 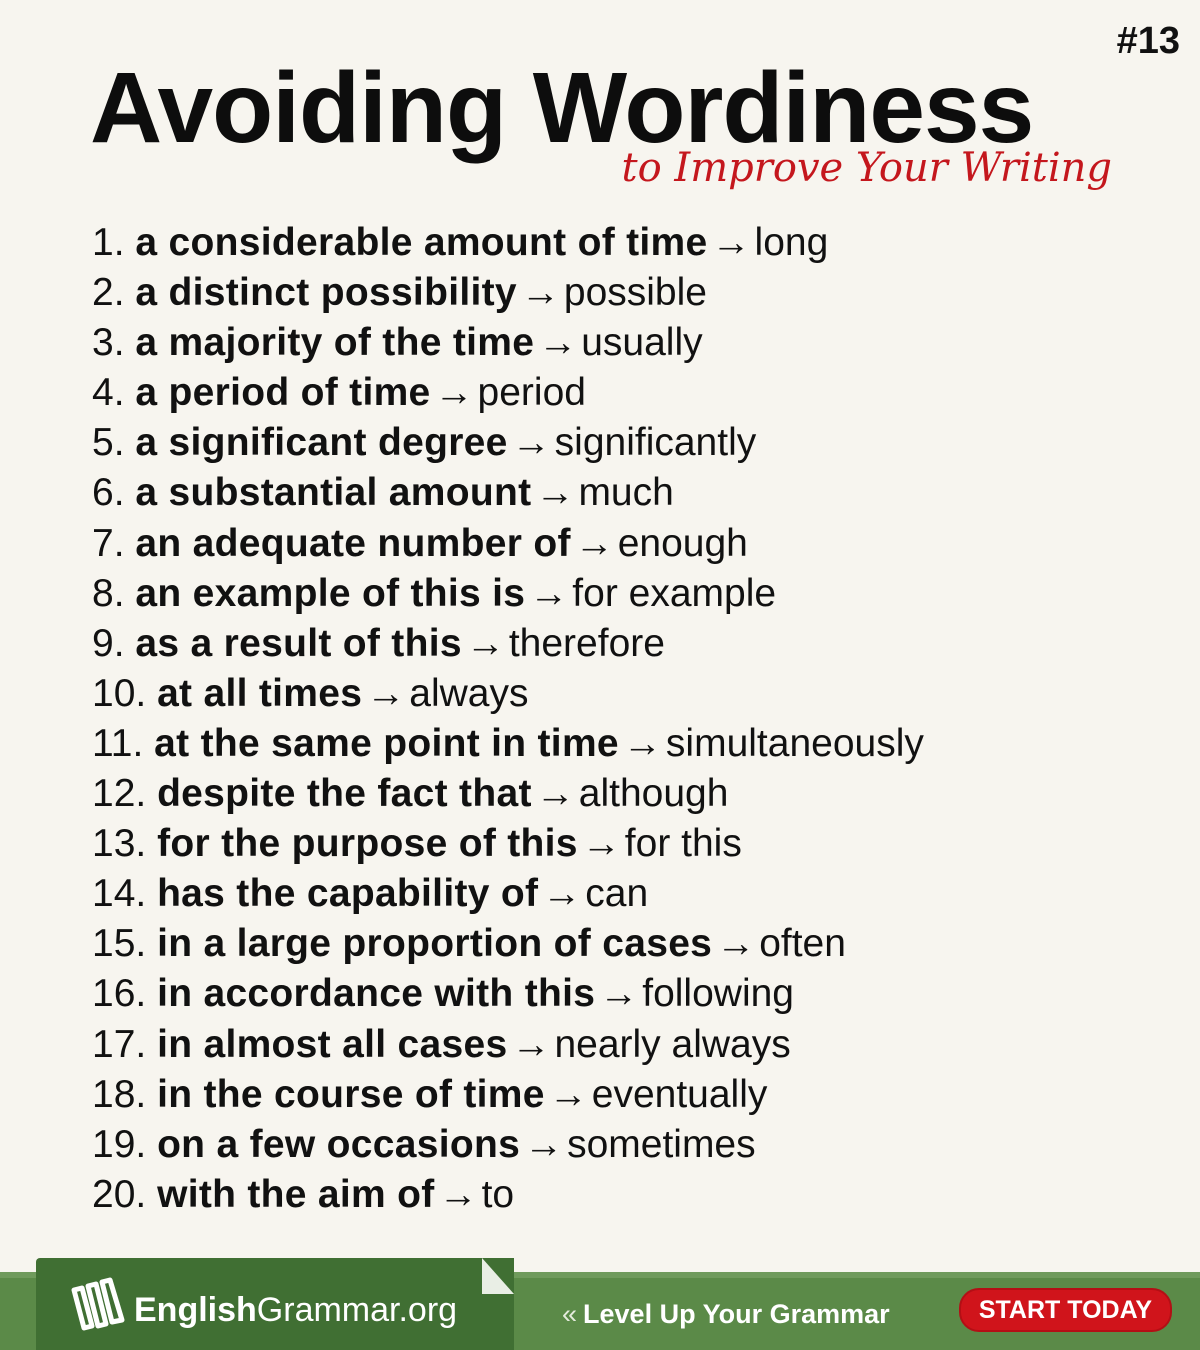 What do you see at coordinates (791, 242) in the screenshot?
I see `concise-replacement: long` at bounding box center [791, 242].